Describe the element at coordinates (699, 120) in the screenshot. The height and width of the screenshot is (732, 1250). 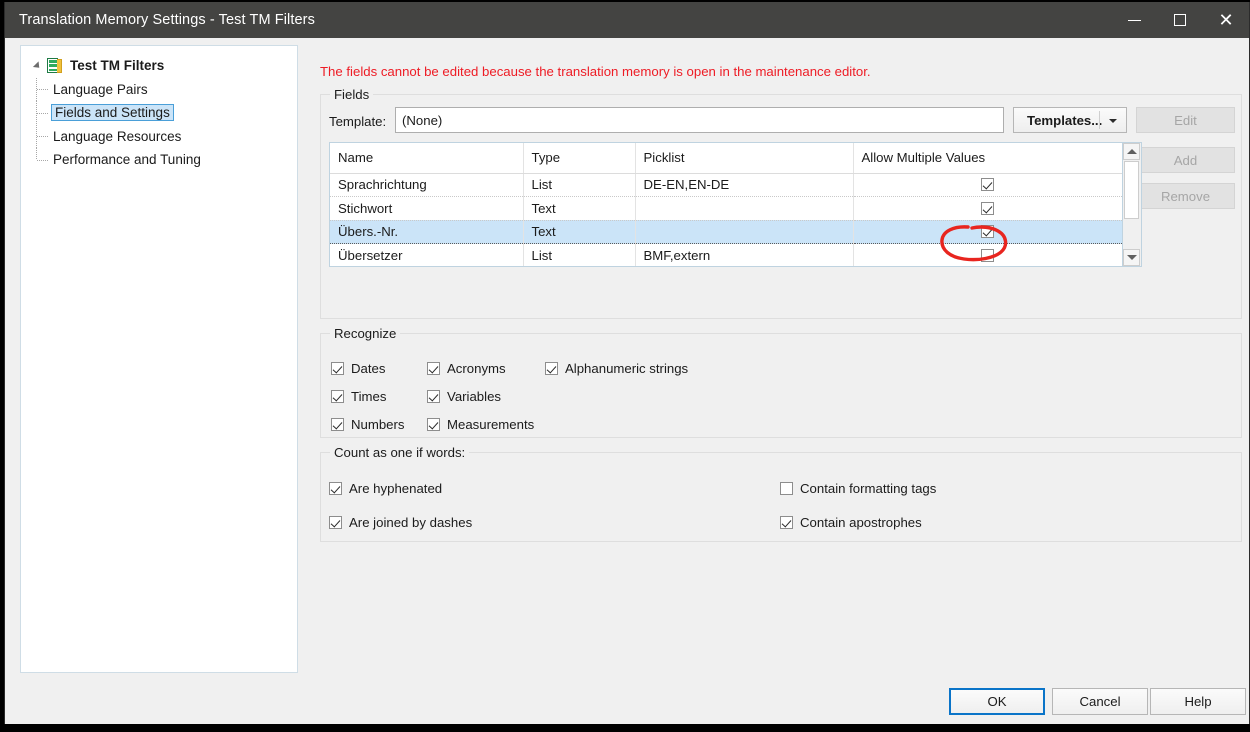
I see `template-input: (None)` at that location.